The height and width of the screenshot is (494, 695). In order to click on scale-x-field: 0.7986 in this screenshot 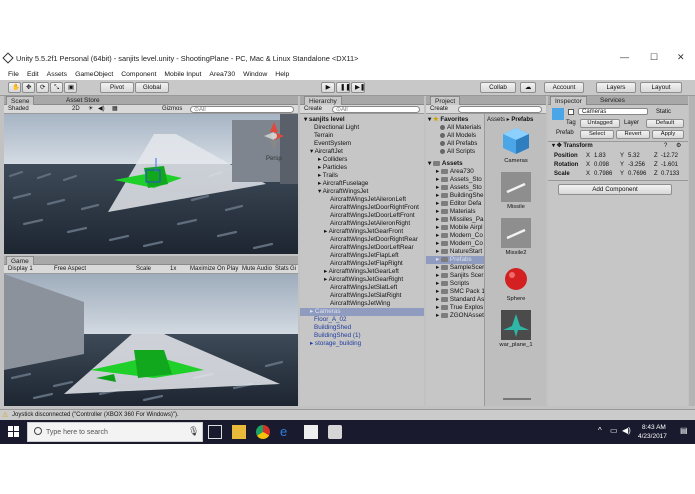, I will do `click(603, 174)`.